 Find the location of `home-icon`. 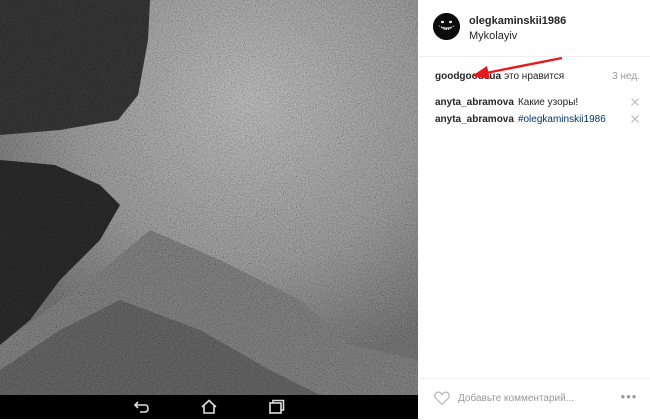

home-icon is located at coordinates (209, 407).